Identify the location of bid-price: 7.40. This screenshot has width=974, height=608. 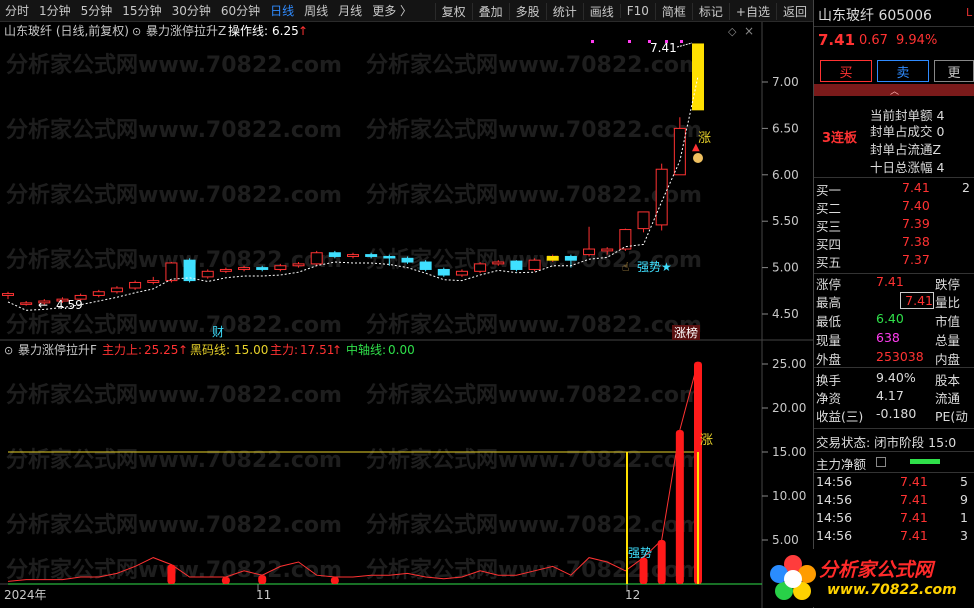
(916, 205).